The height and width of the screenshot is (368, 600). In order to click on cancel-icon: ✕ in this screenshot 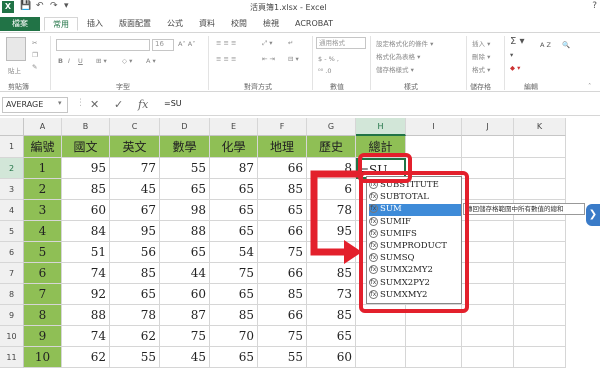, I will do `click(94, 104)`.